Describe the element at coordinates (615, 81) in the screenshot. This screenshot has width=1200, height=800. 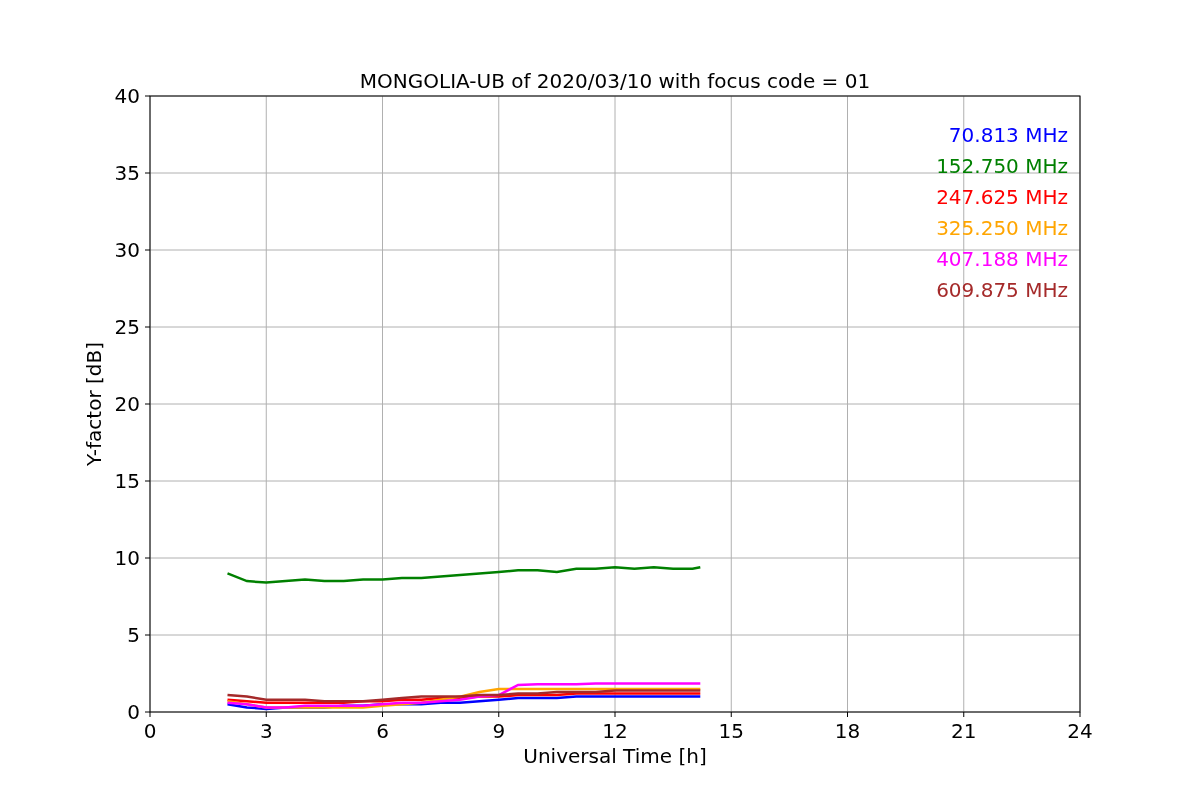
I see `chart-title: MONGOLIA-UB of 2020/03/10 with focus code = 01` at that location.